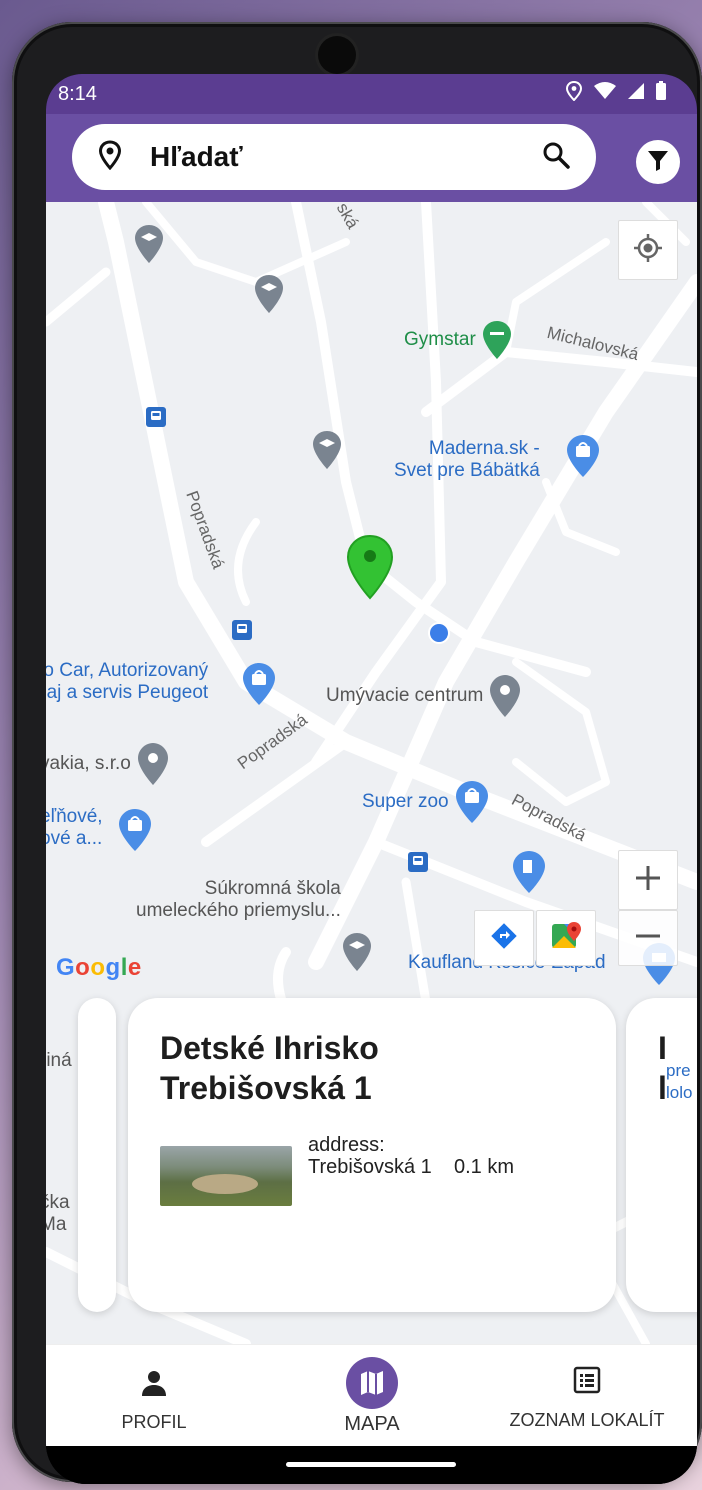 The image size is (702, 1490). I want to click on nav-label-profil: PROFIL, so click(154, 1422).